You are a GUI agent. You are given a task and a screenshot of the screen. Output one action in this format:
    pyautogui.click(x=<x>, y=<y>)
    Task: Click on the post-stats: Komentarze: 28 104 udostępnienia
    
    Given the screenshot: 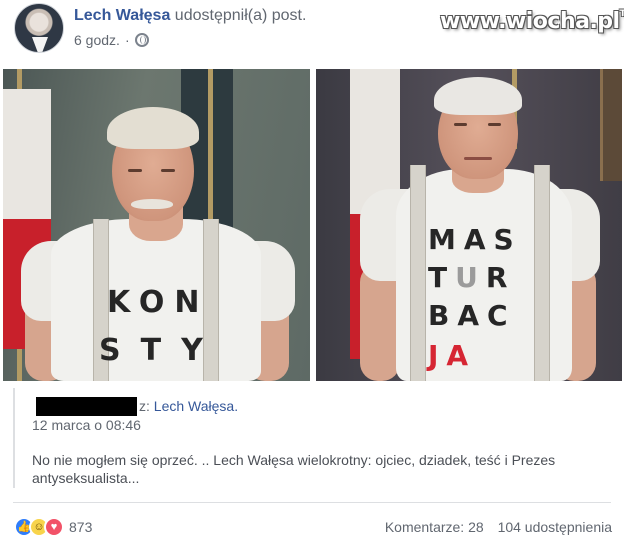 What is the action you would take?
    pyautogui.click(x=493, y=527)
    